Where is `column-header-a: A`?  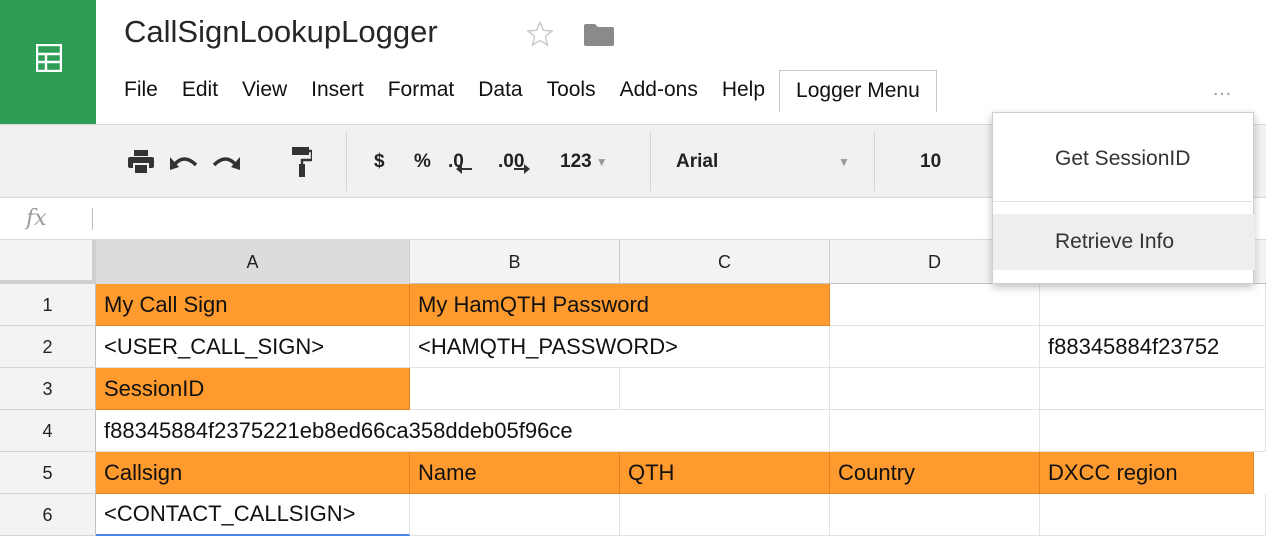 column-header-a: A is located at coordinates (253, 262).